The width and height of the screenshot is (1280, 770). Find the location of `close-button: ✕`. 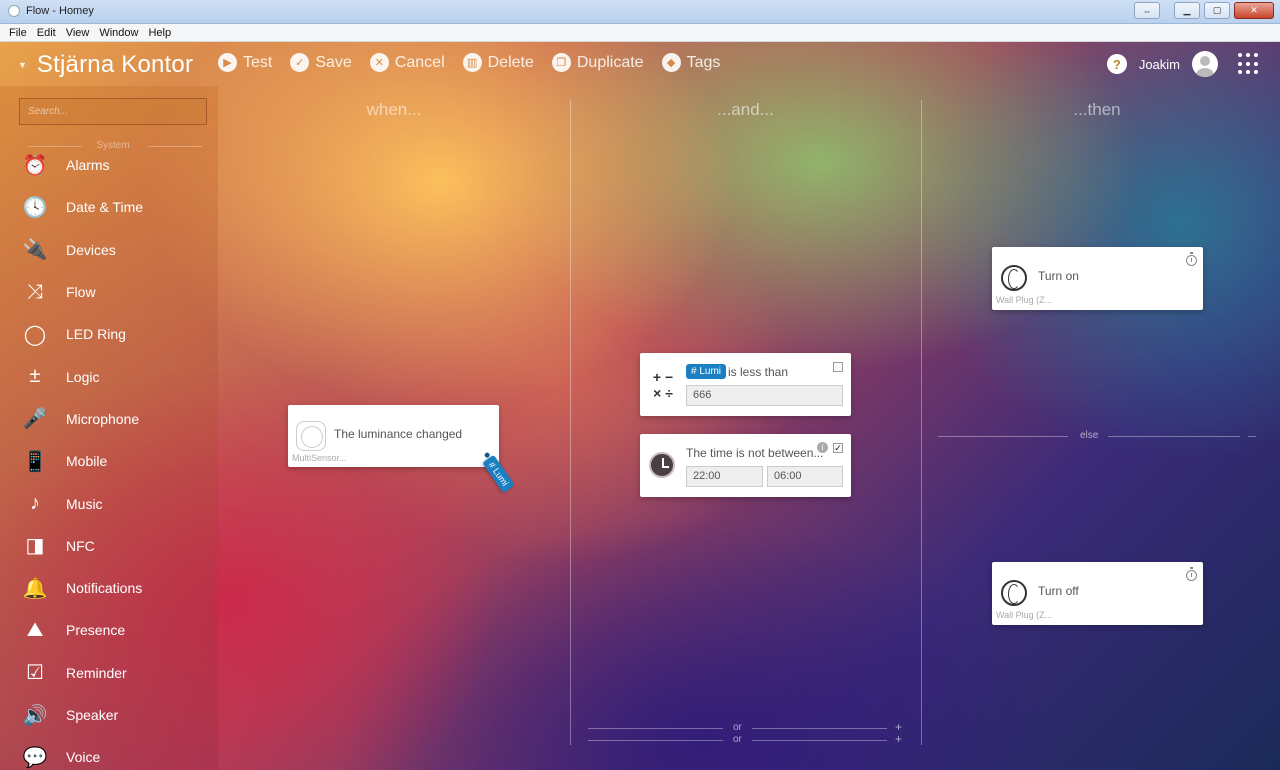

close-button: ✕ is located at coordinates (1254, 10).